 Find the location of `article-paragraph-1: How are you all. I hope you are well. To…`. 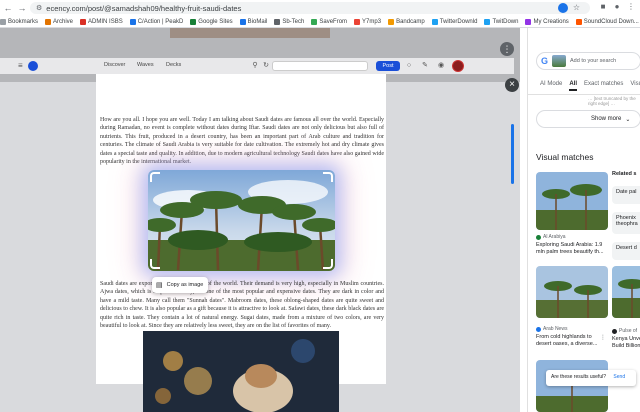

article-paragraph-1: How are you all. I hope you are well. To… is located at coordinates (242, 141).